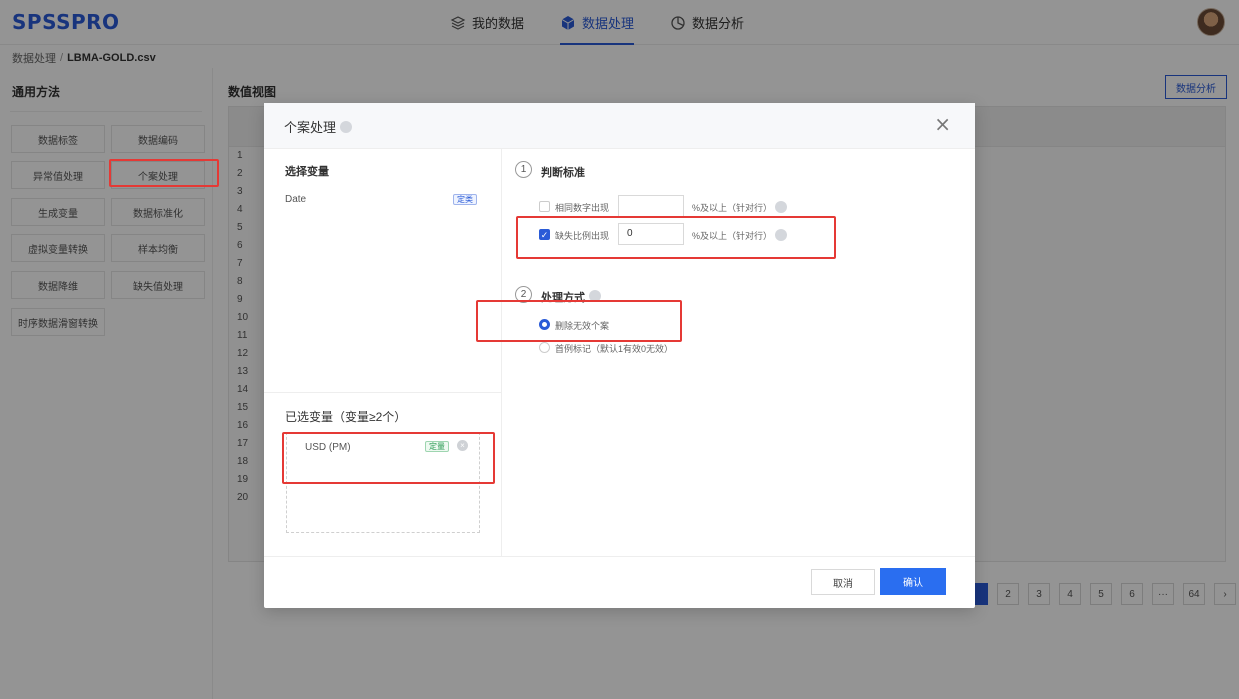 The height and width of the screenshot is (699, 1239). Describe the element at coordinates (582, 236) in the screenshot. I see `missing-ratio-label: 缺失比例出现` at that location.